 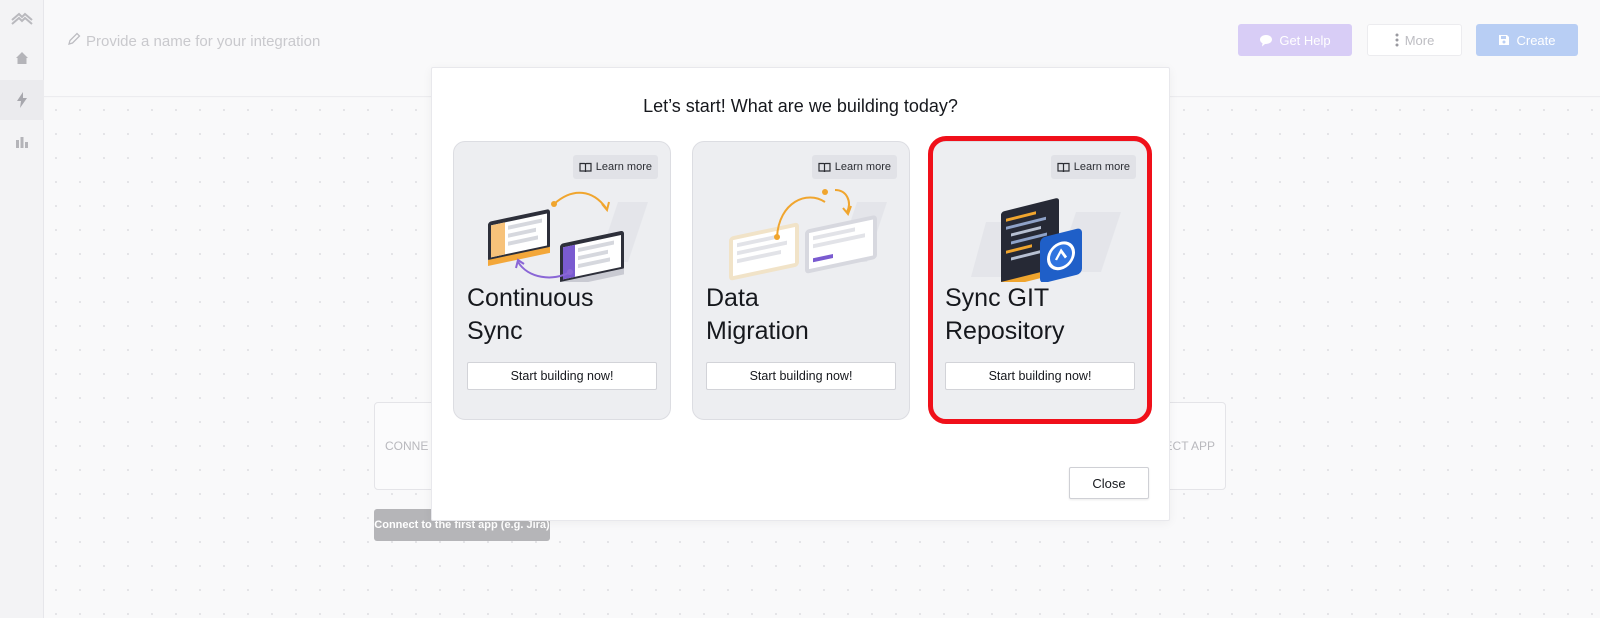 I want to click on chat-icon, so click(x=1266, y=40).